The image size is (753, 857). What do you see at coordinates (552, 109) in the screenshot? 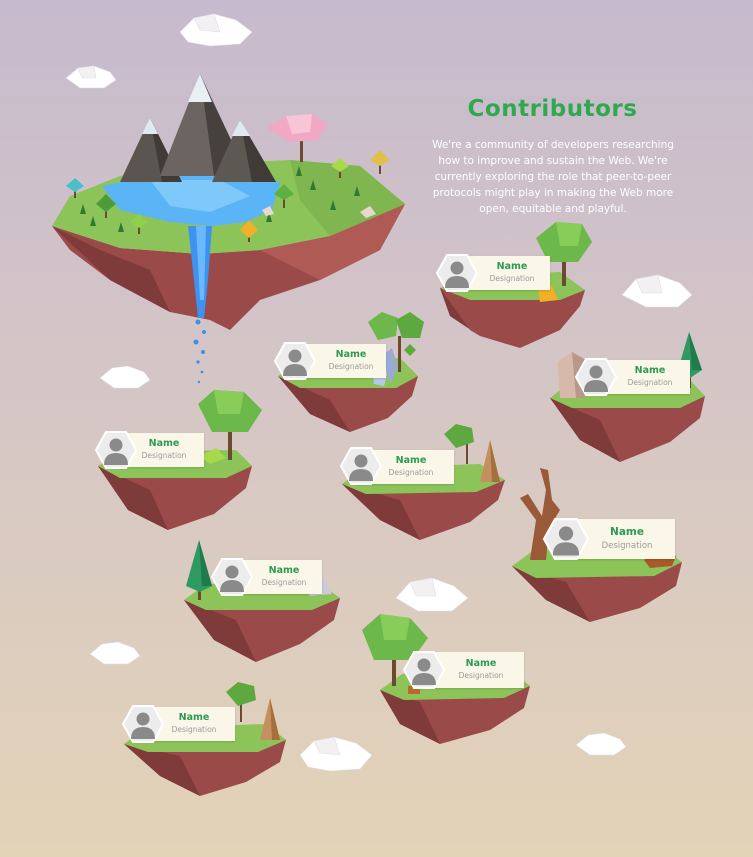
I see `page-title: Contributors` at bounding box center [552, 109].